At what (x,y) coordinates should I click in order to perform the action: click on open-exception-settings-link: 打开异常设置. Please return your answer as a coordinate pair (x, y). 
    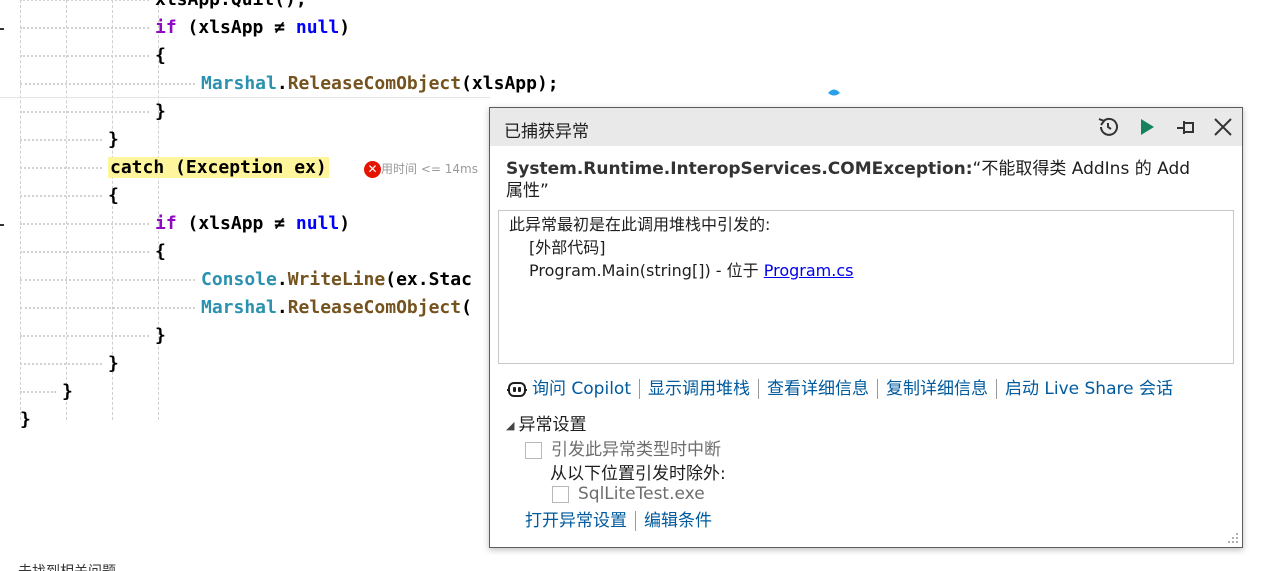
    Looking at the image, I should click on (576, 521).